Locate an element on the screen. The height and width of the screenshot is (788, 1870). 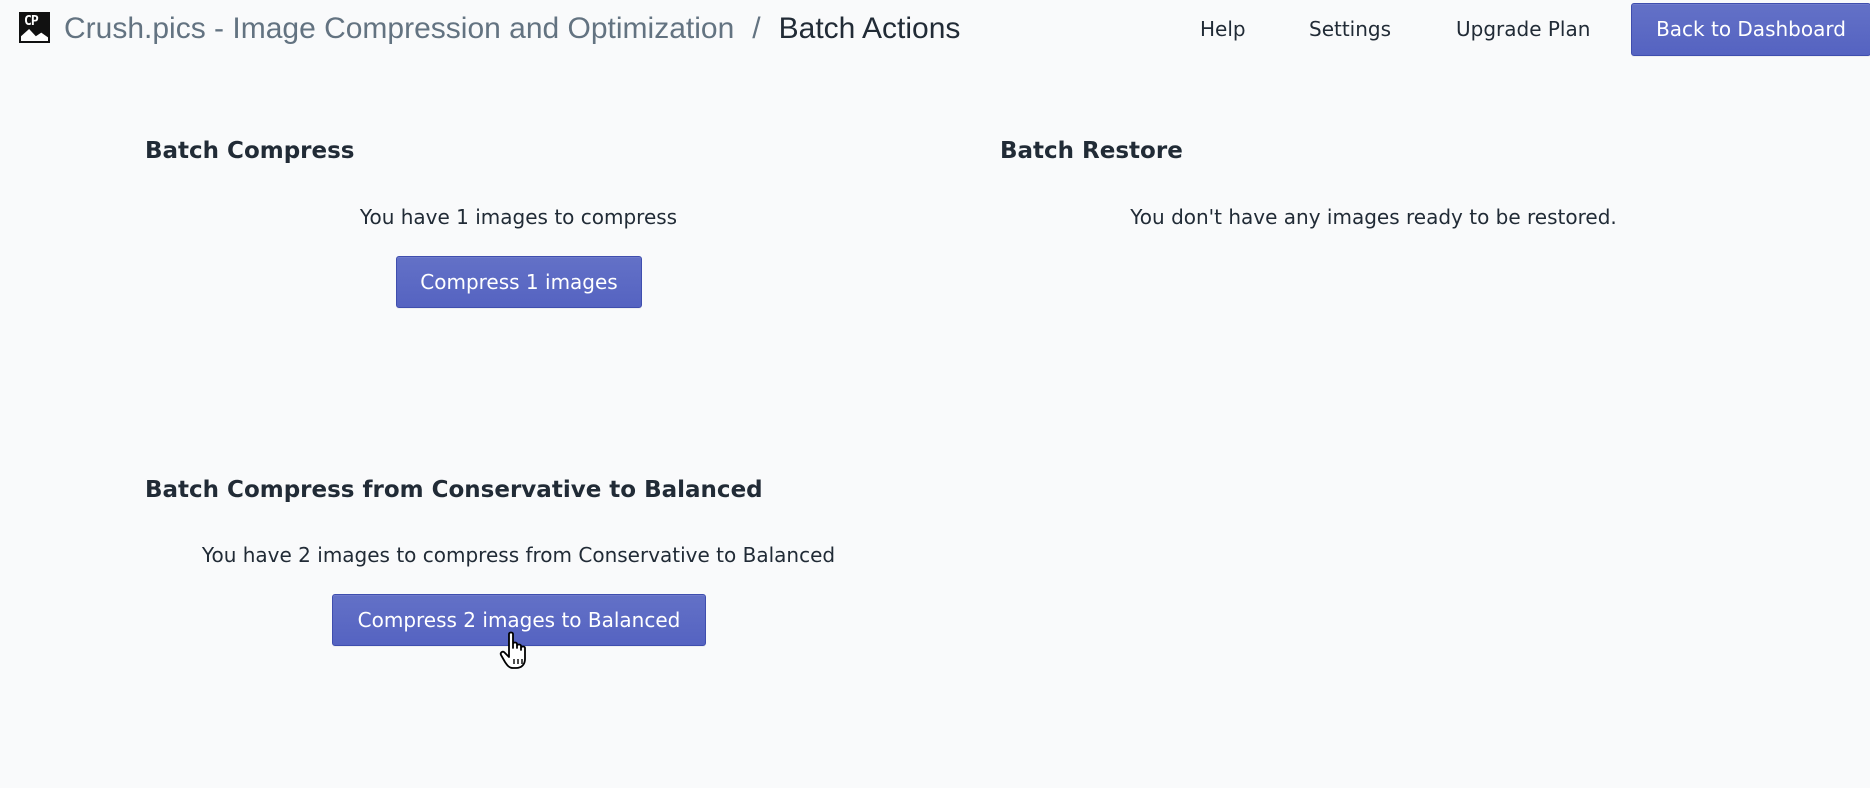
back-to-dashboard-button: Back to Dashboard is located at coordinates (1750, 29).